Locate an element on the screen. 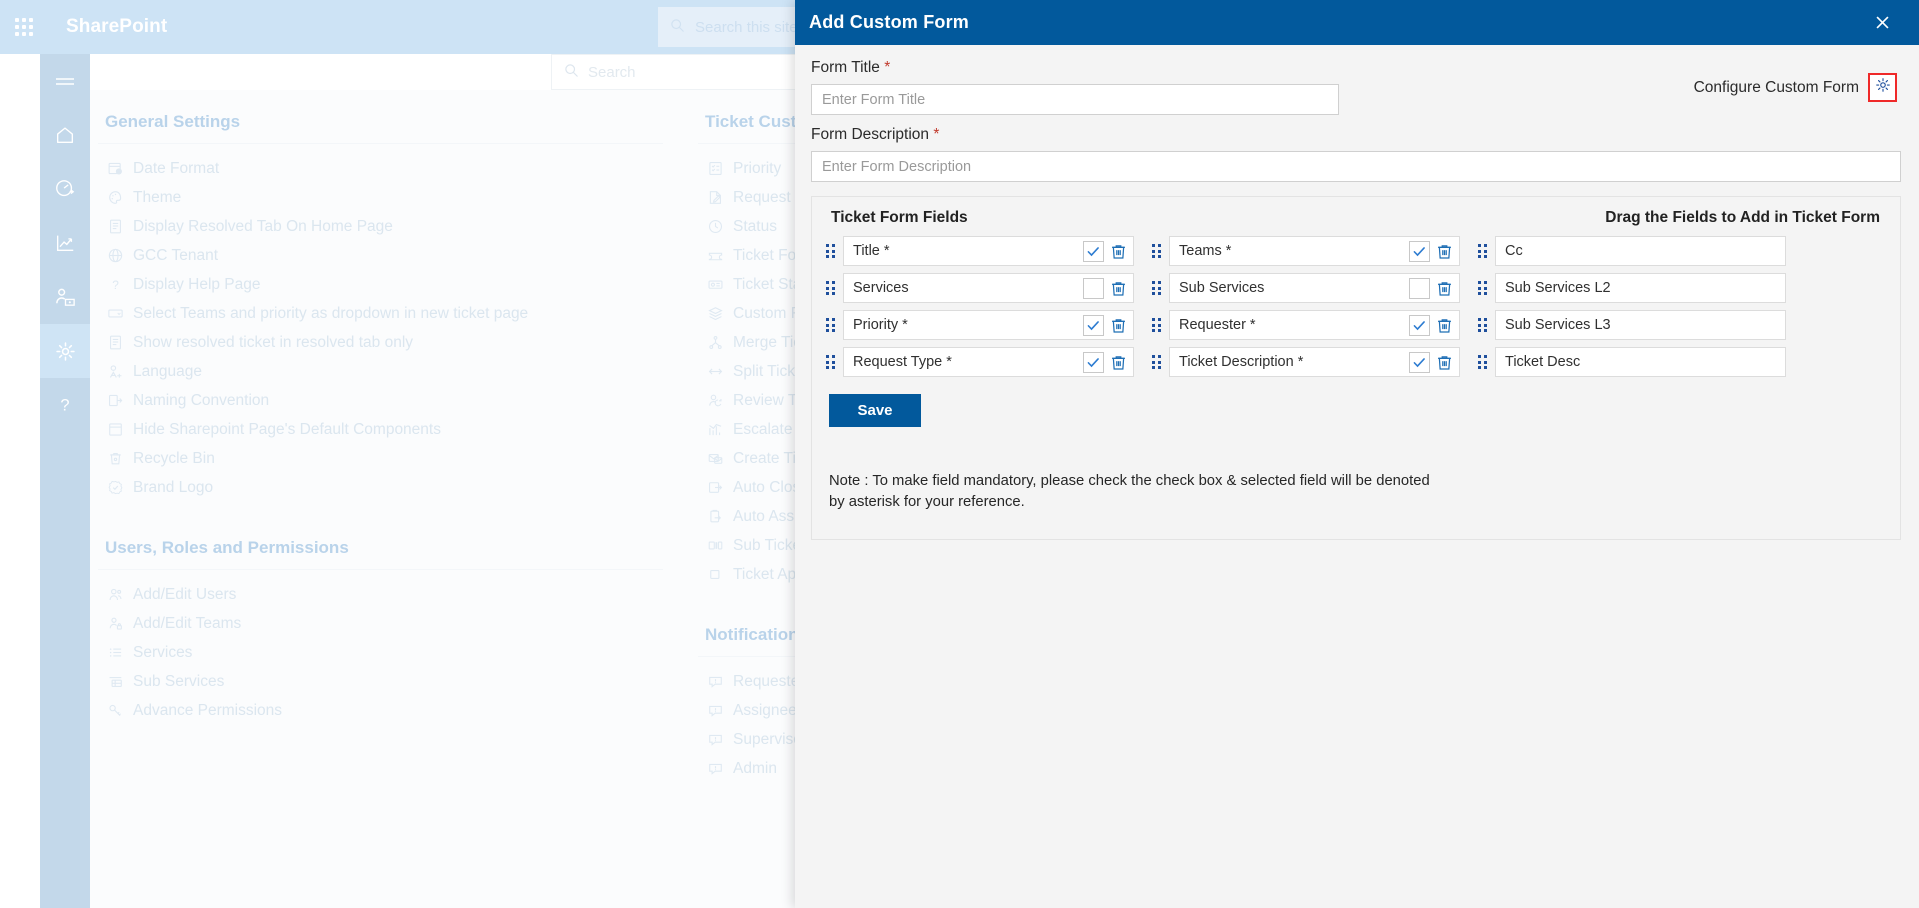 This screenshot has height=908, width=1919. form-field-row-middle: Ticket Description * is located at coordinates (1306, 362).